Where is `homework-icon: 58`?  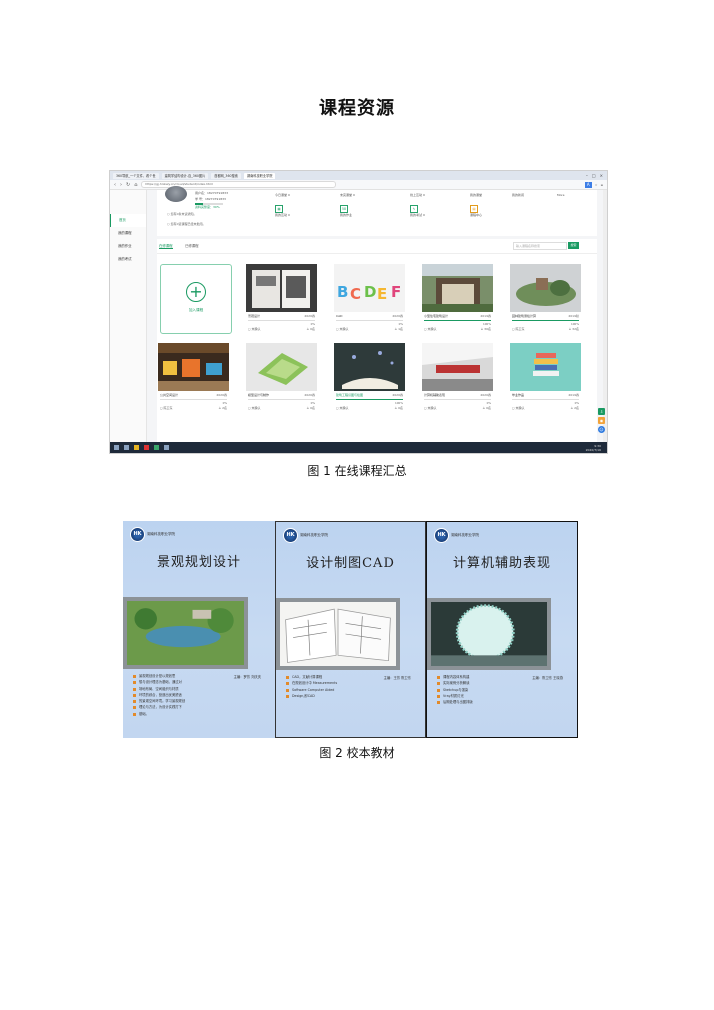 homework-icon: 58 is located at coordinates (344, 209).